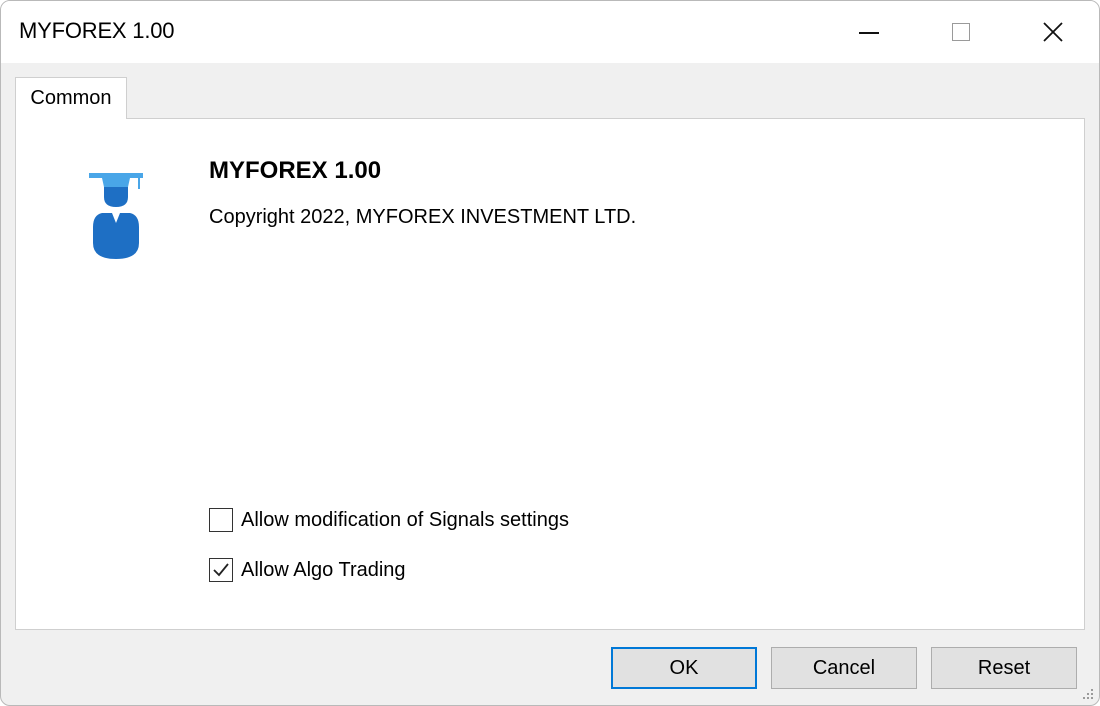 The image size is (1100, 706). I want to click on checkmark-icon, so click(221, 570).